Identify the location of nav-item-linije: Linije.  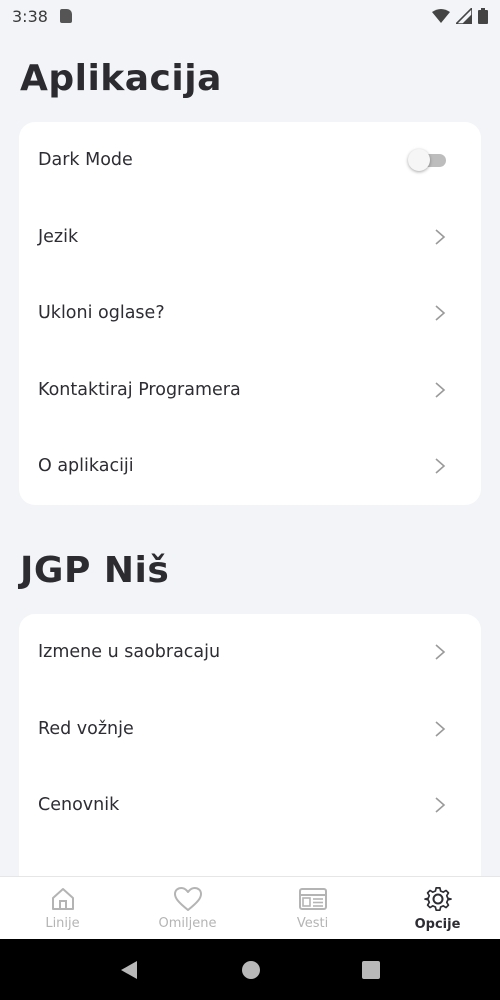
(62, 908).